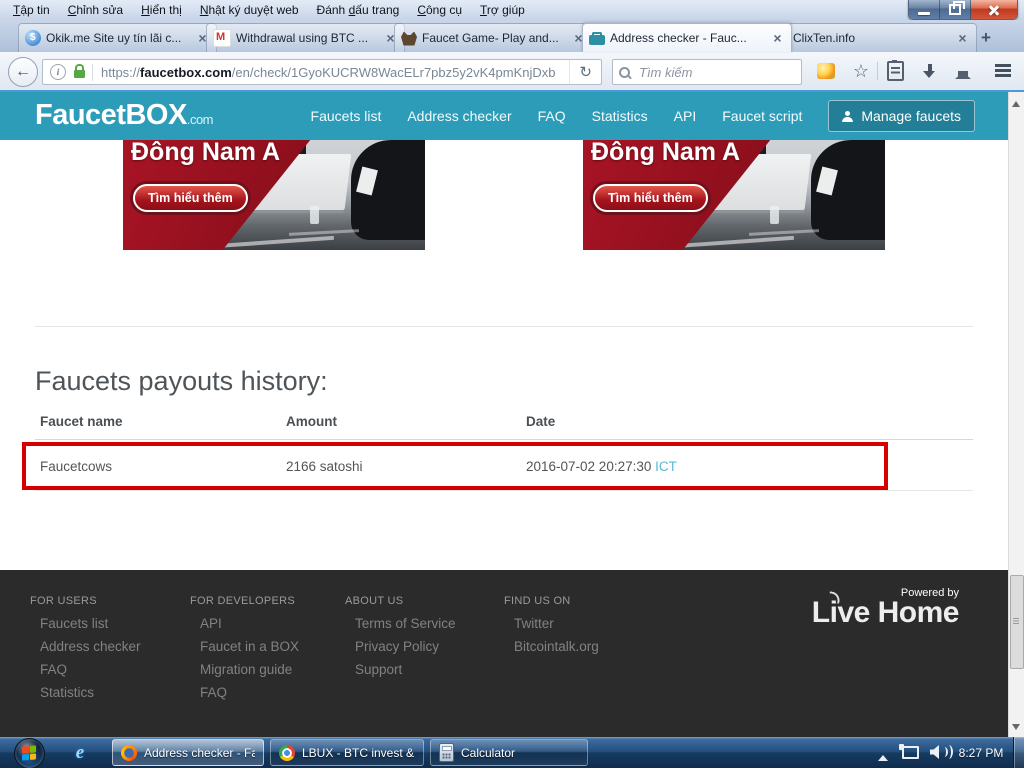 The height and width of the screenshot is (768, 1024). I want to click on footer-link-faq: FAQ, so click(90, 669).